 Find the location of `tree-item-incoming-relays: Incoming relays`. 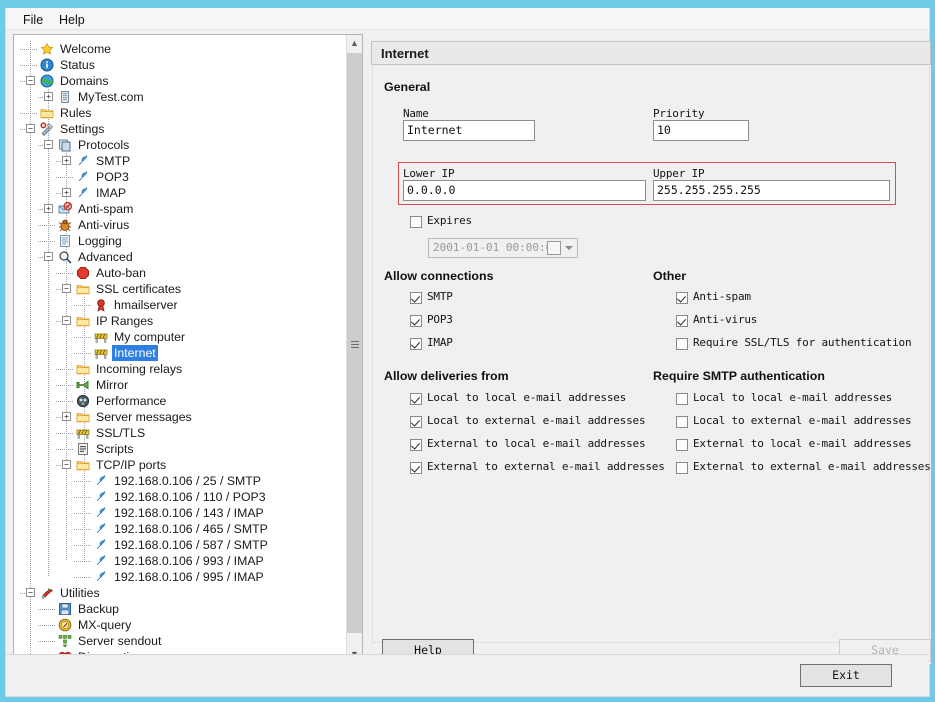

tree-item-incoming-relays: Incoming relays is located at coordinates (180, 369).